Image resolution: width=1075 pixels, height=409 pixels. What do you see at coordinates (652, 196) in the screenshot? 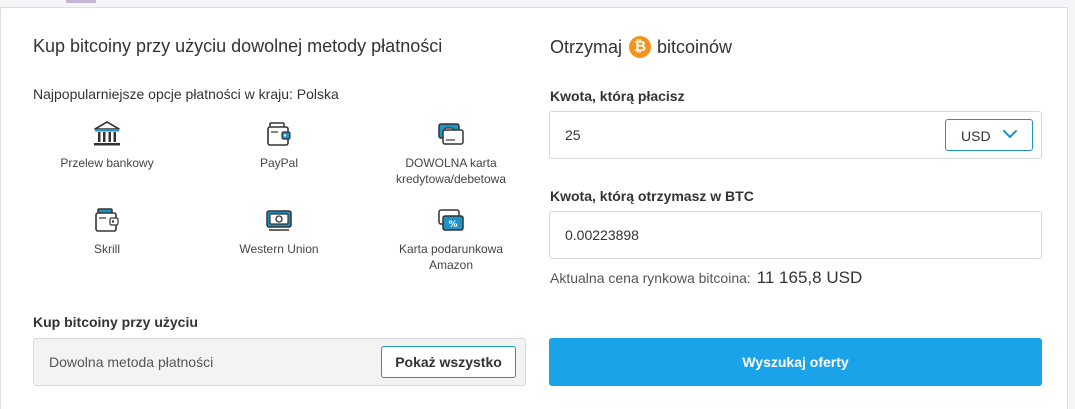
I see `receive-amount-label: Kwota, którą otrzymasz w BTC` at bounding box center [652, 196].